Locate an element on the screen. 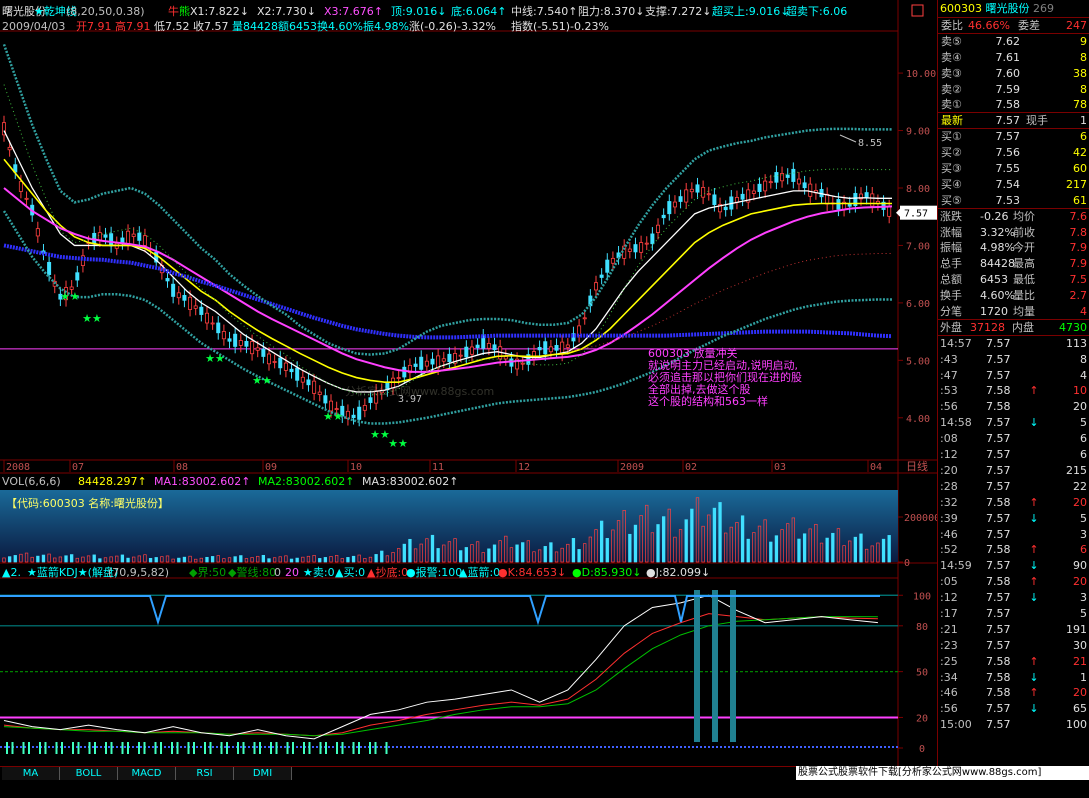 The width and height of the screenshot is (1089, 798). header-item: (8,20,50,0.38) is located at coordinates (105, 11).